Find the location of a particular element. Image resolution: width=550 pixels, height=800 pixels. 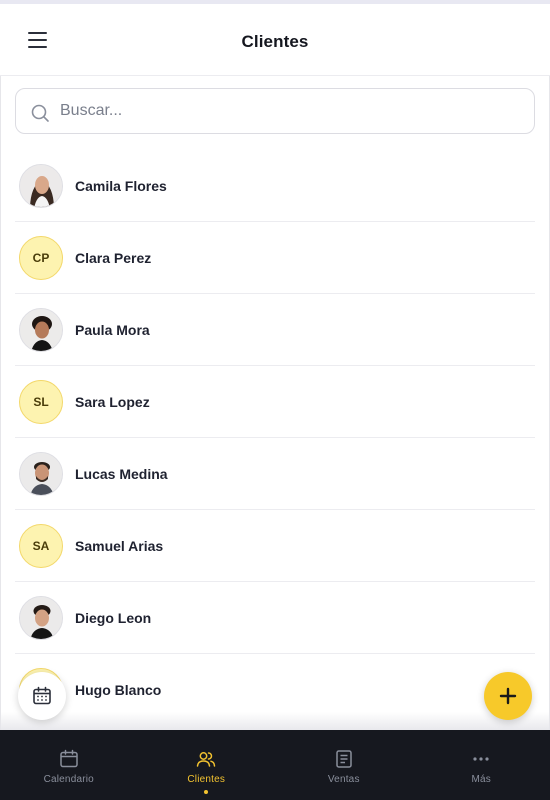

client-row: Diego Leon is located at coordinates (275, 618).